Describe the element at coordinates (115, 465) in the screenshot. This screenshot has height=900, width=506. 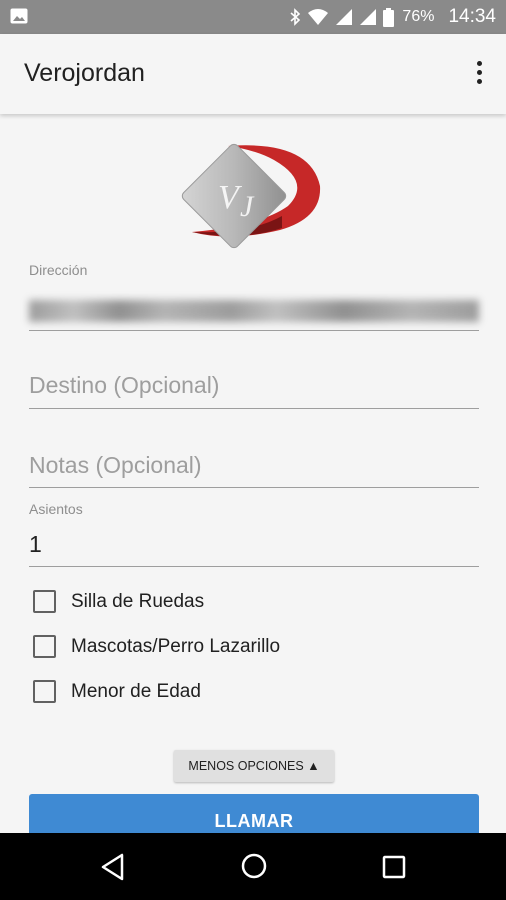
I see `notas-placeholder: Notas (Opcional)` at that location.